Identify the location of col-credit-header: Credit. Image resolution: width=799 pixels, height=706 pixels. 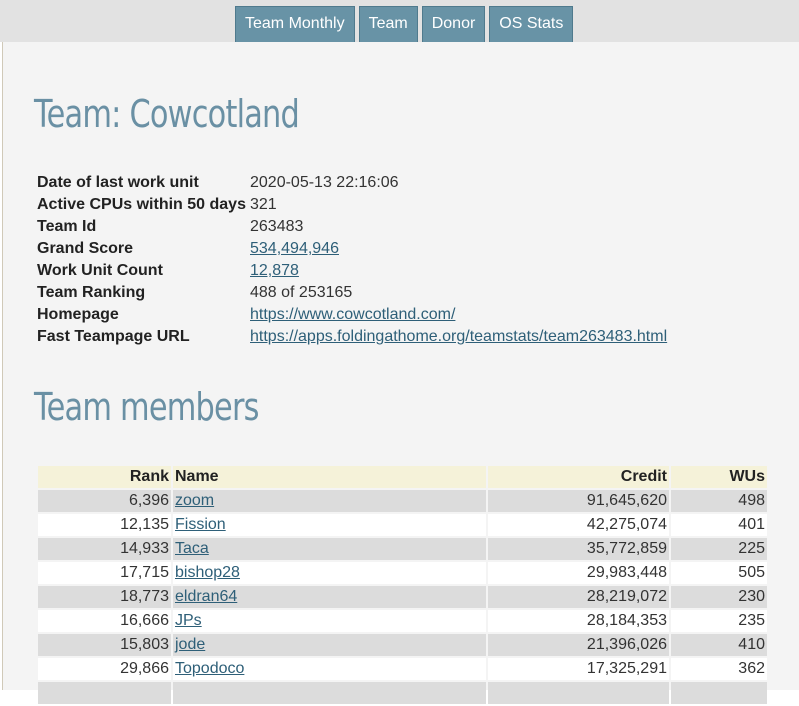
(578, 477).